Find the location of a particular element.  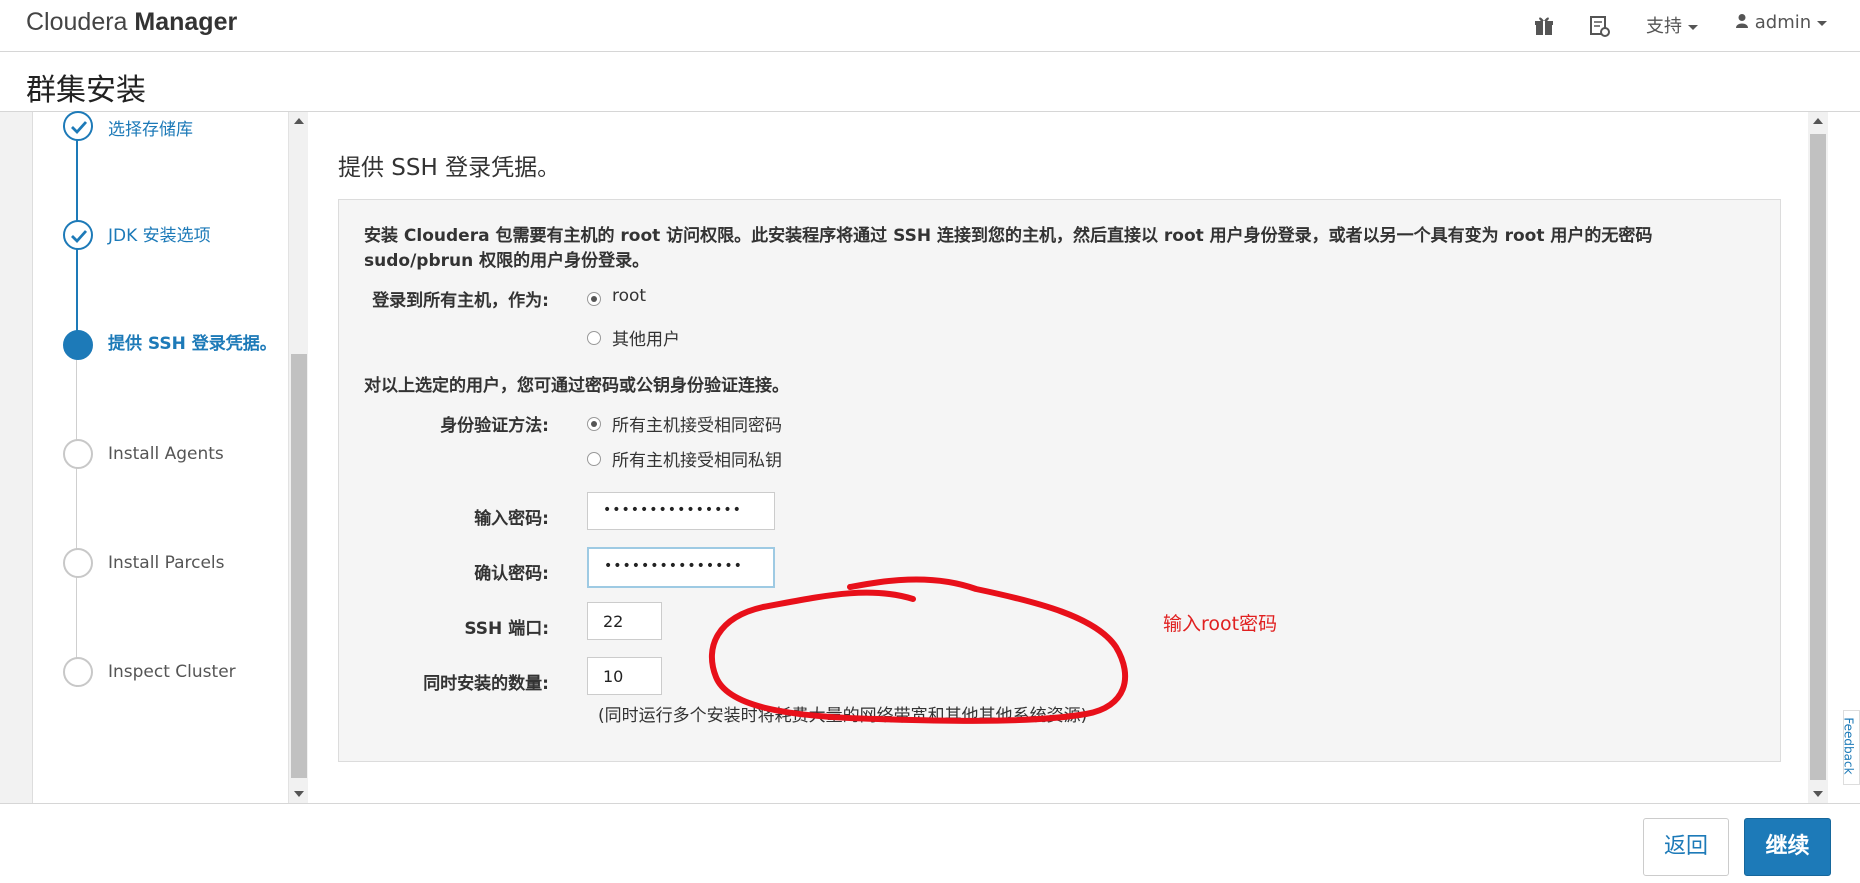

radio-root is located at coordinates (594, 299).